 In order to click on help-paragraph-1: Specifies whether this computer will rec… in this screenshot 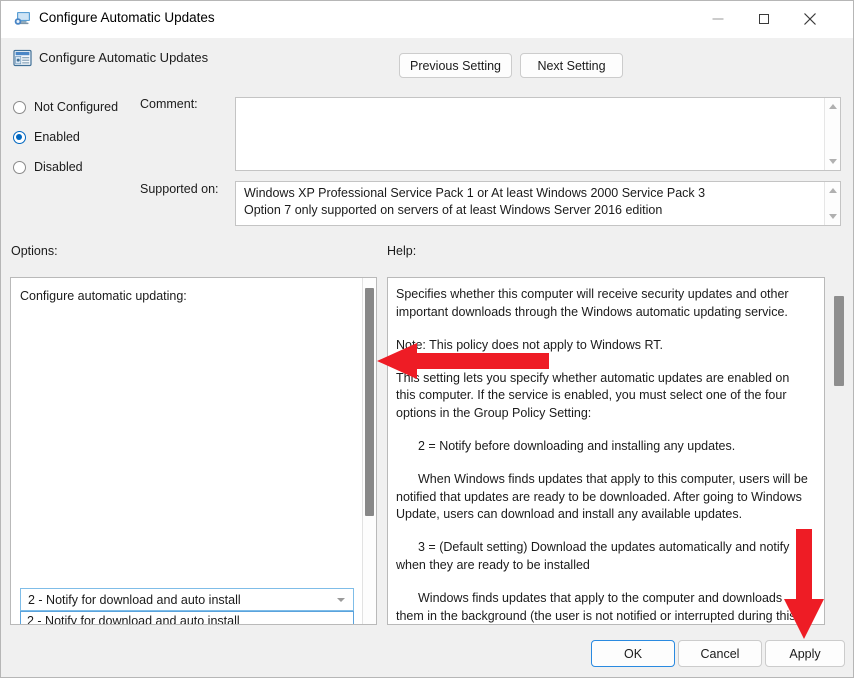, I will do `click(592, 303)`.